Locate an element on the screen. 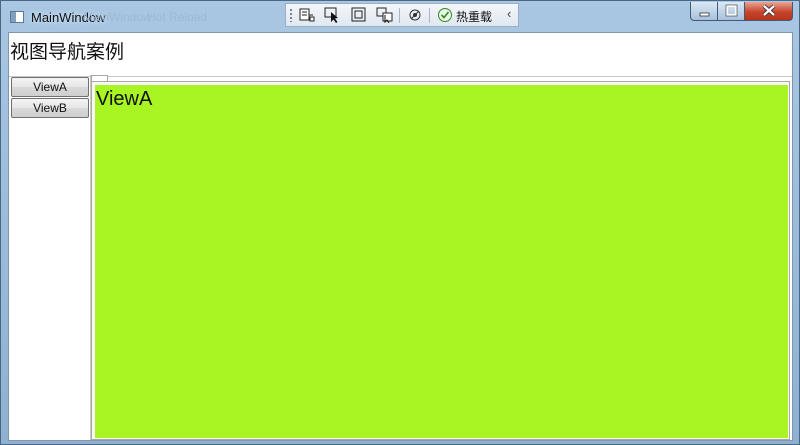  view-title: ViewA is located at coordinates (124, 99).